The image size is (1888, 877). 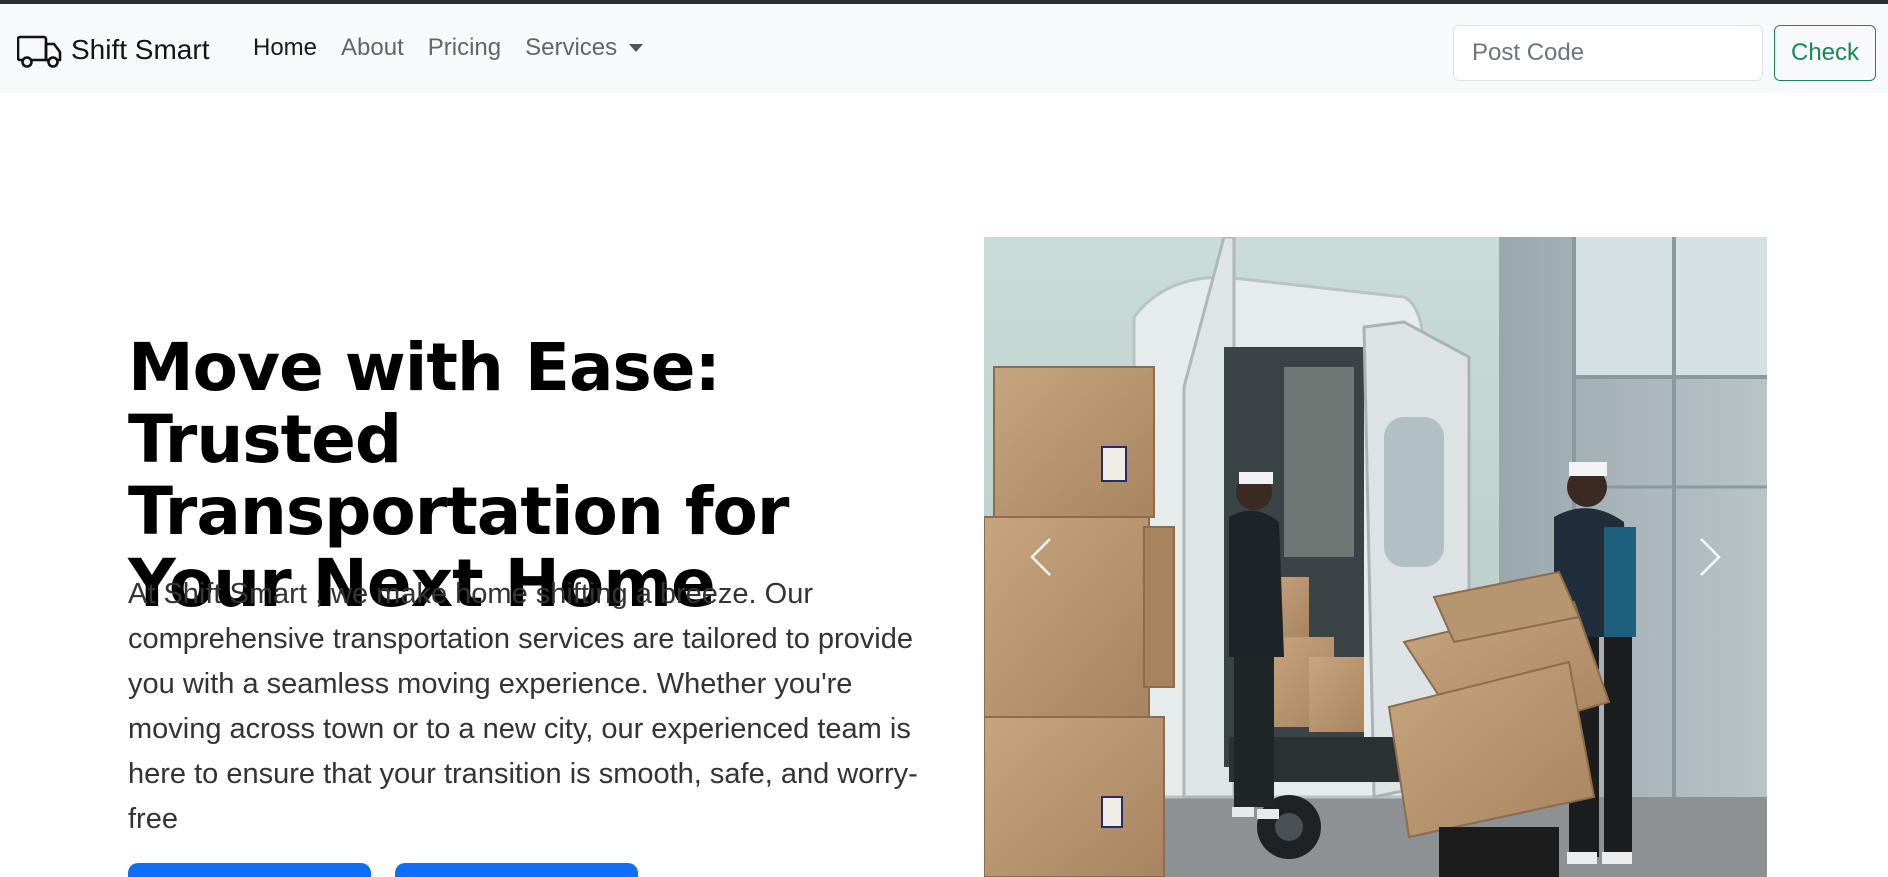 I want to click on nav-dropdown-services: Services, so click(x=584, y=48).